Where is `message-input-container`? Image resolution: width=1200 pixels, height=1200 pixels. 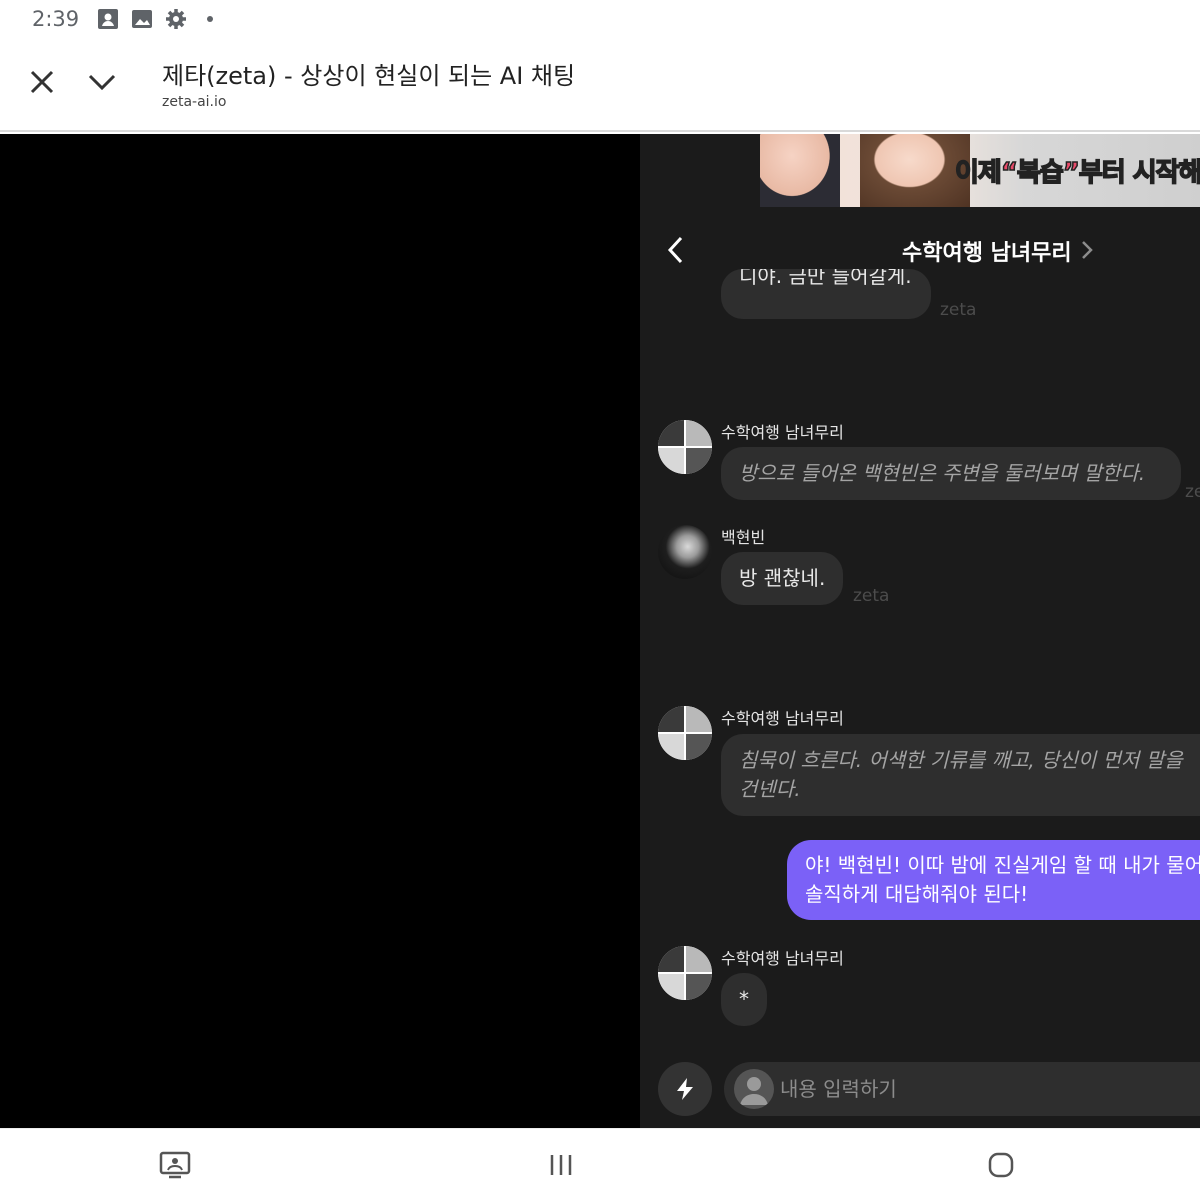 message-input-container is located at coordinates (962, 1089).